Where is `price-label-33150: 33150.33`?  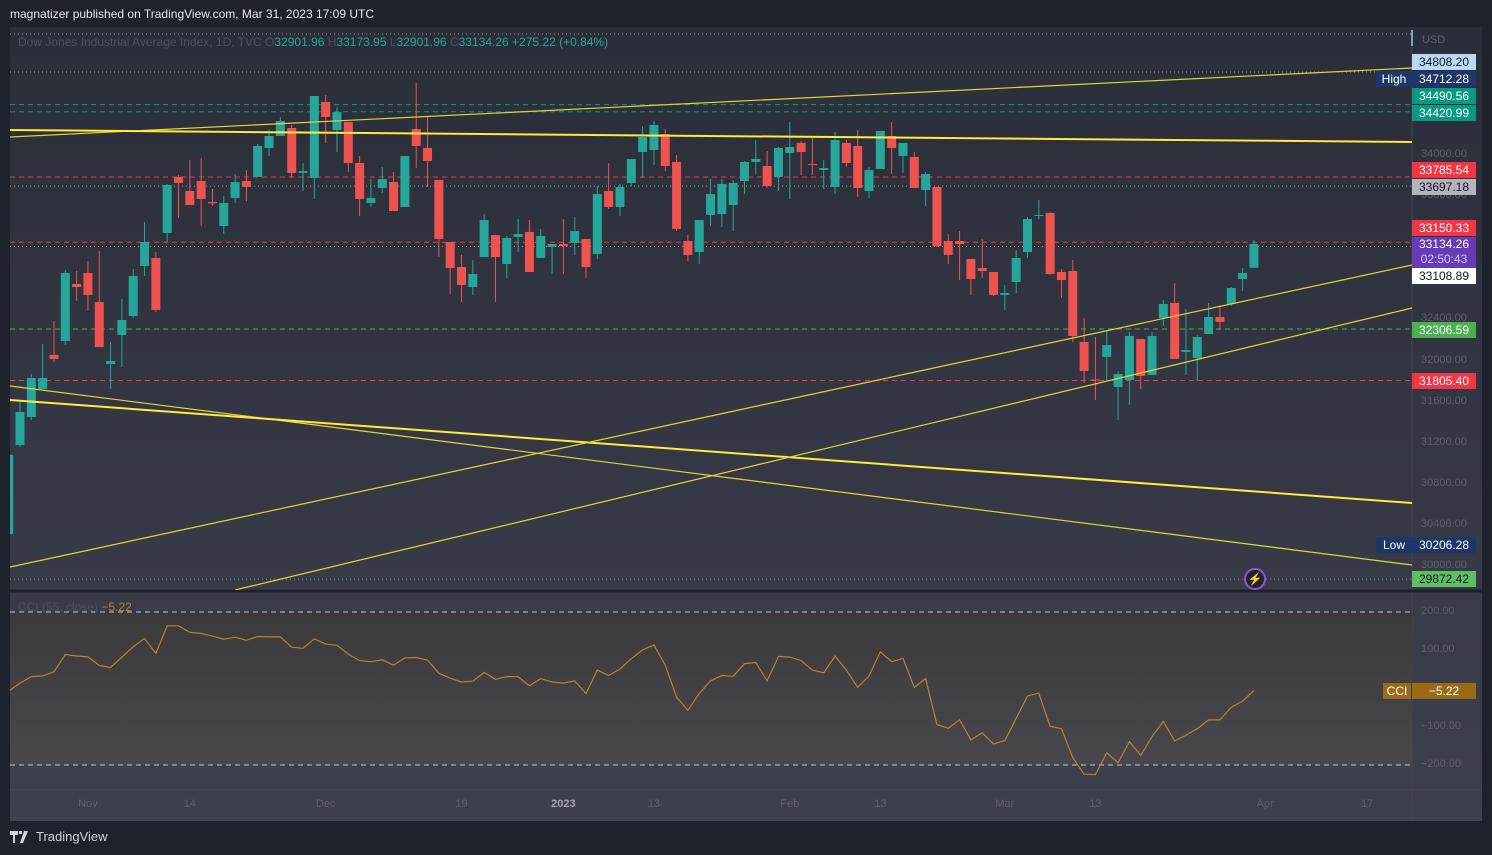 price-label-33150: 33150.33 is located at coordinates (1444, 228).